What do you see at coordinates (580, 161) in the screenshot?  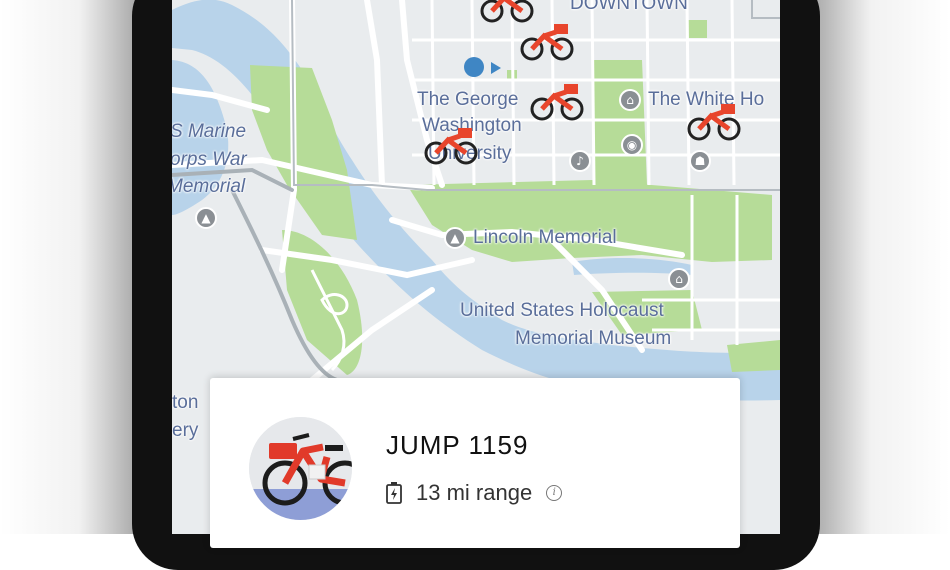 I see `music-icon: ♪` at bounding box center [580, 161].